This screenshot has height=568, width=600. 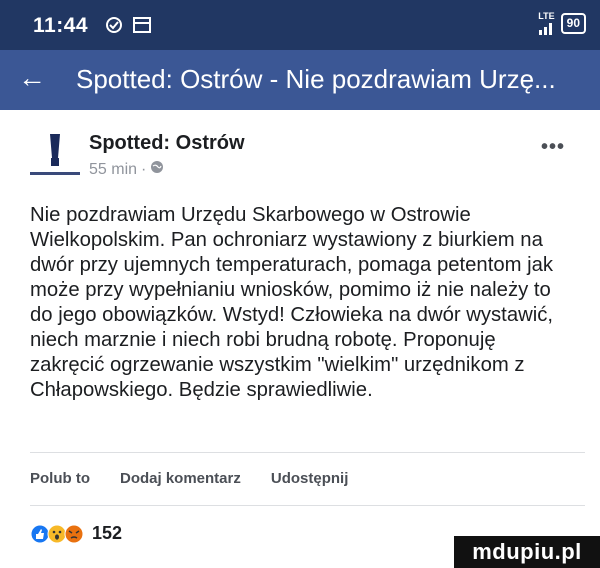 What do you see at coordinates (180, 478) in the screenshot?
I see `comment-button: Dodaj komentarz` at bounding box center [180, 478].